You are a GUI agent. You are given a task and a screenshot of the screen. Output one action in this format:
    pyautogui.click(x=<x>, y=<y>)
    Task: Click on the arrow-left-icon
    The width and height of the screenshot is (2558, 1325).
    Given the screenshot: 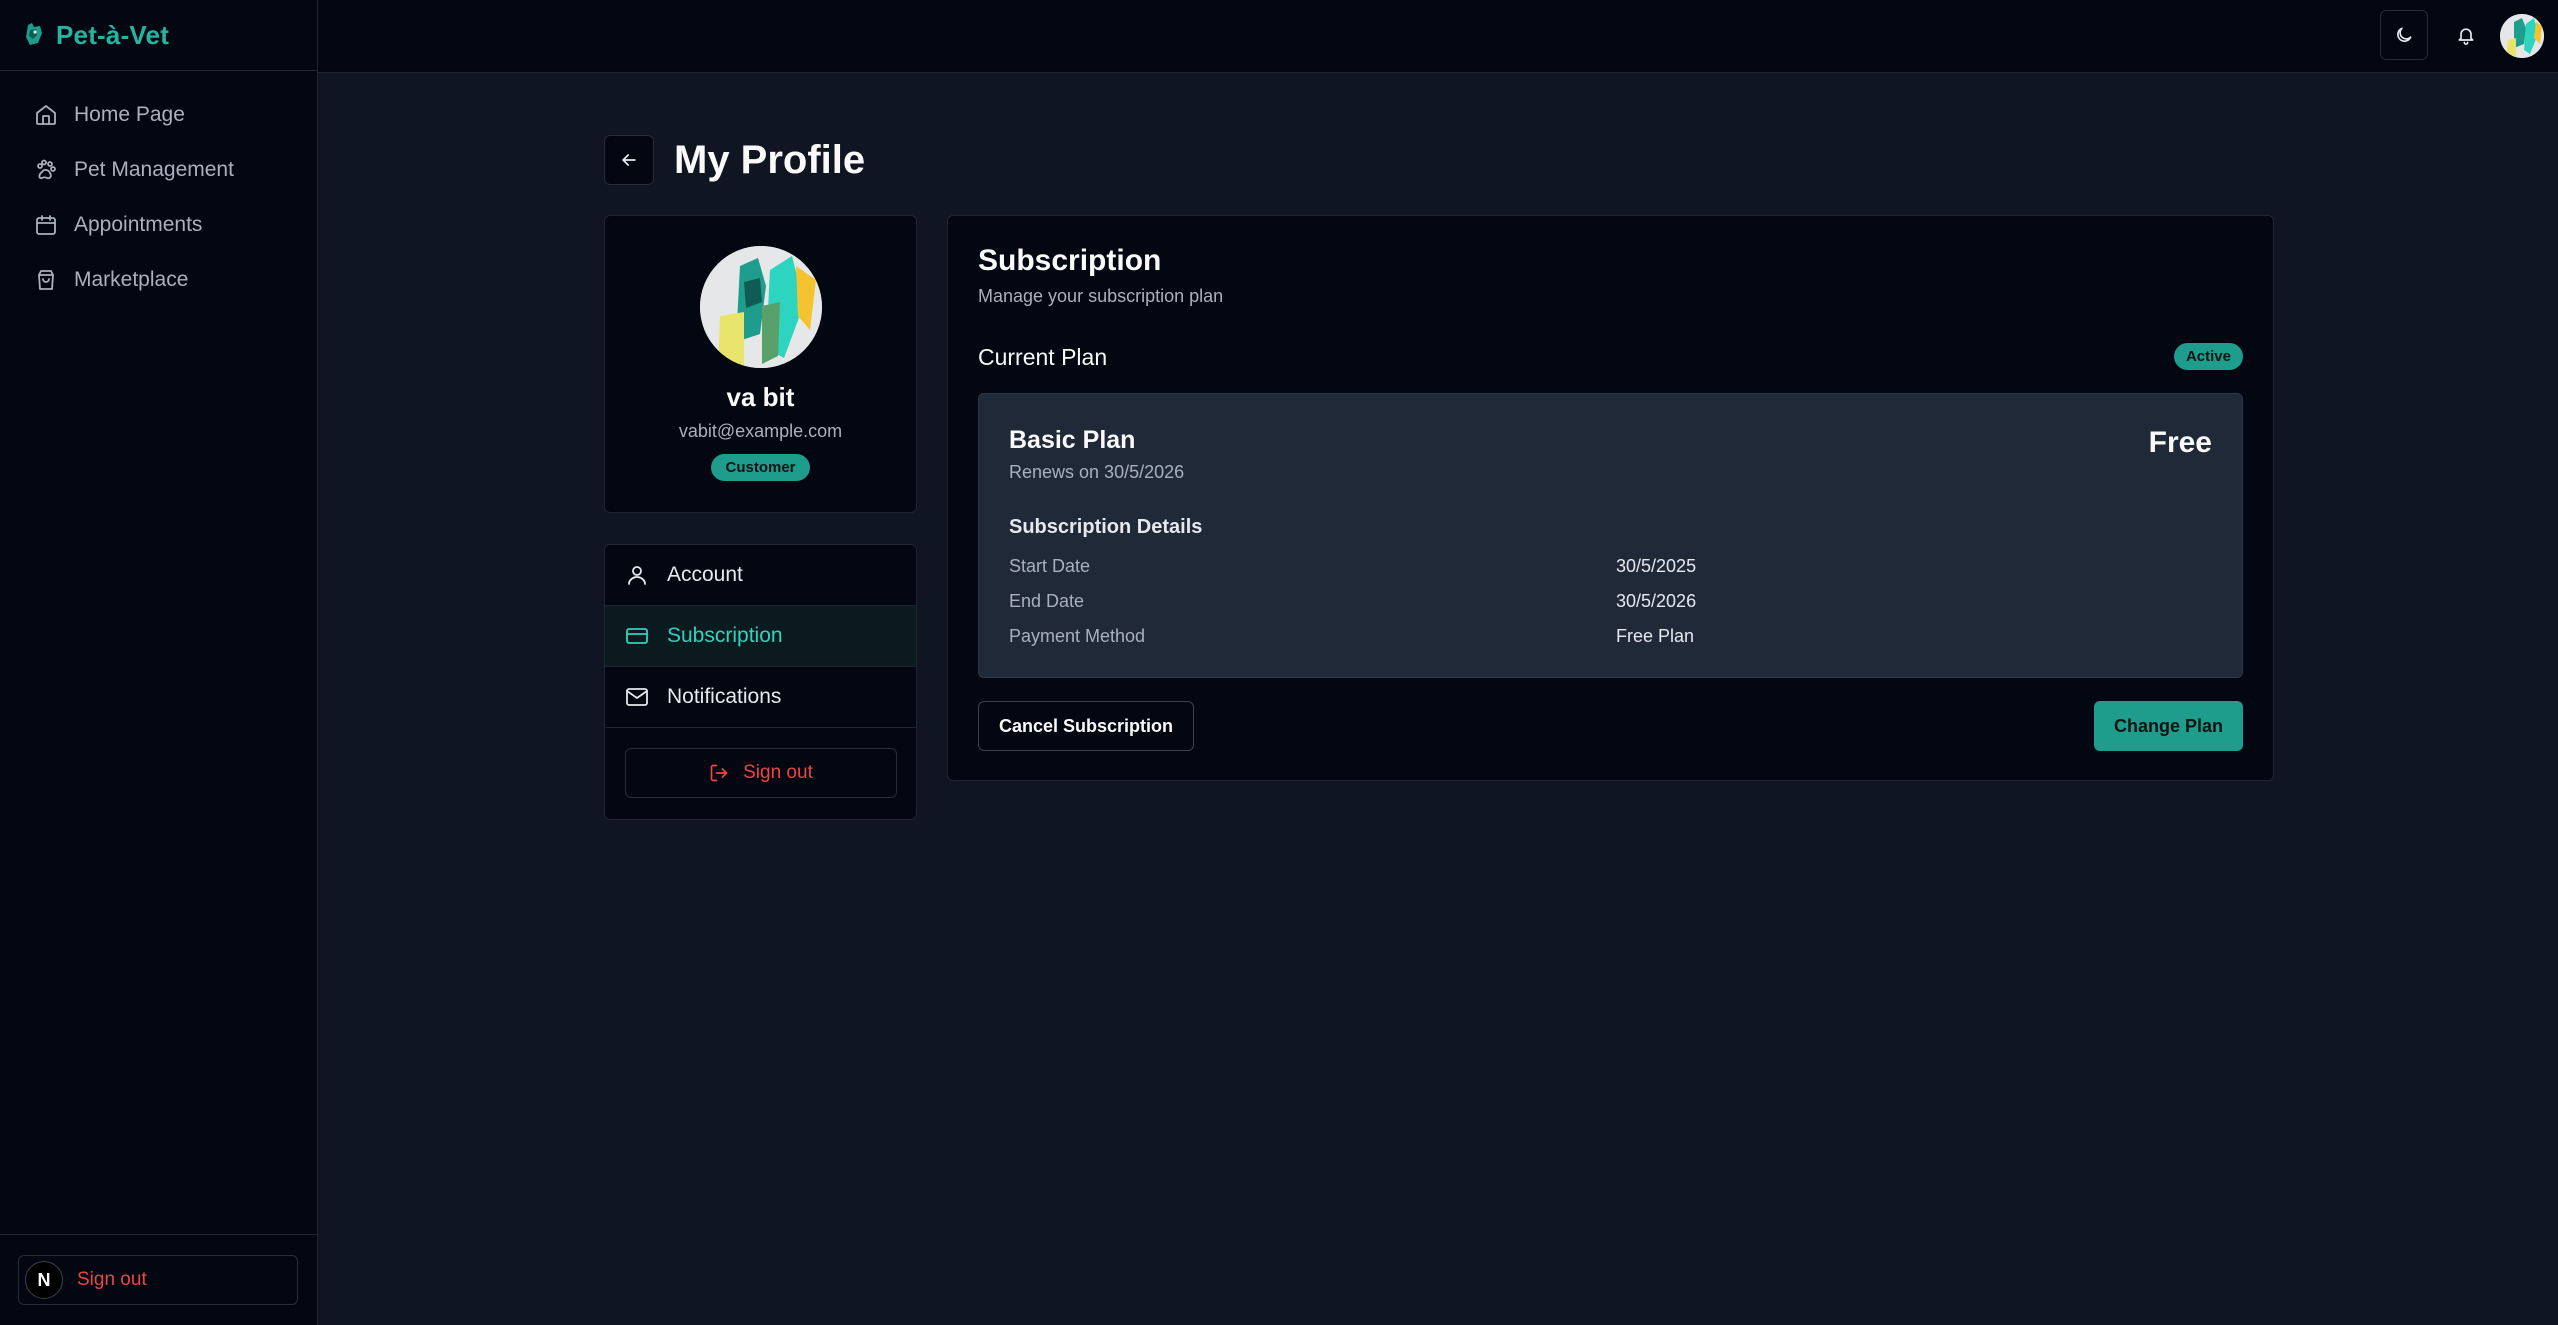 What is the action you would take?
    pyautogui.click(x=629, y=160)
    